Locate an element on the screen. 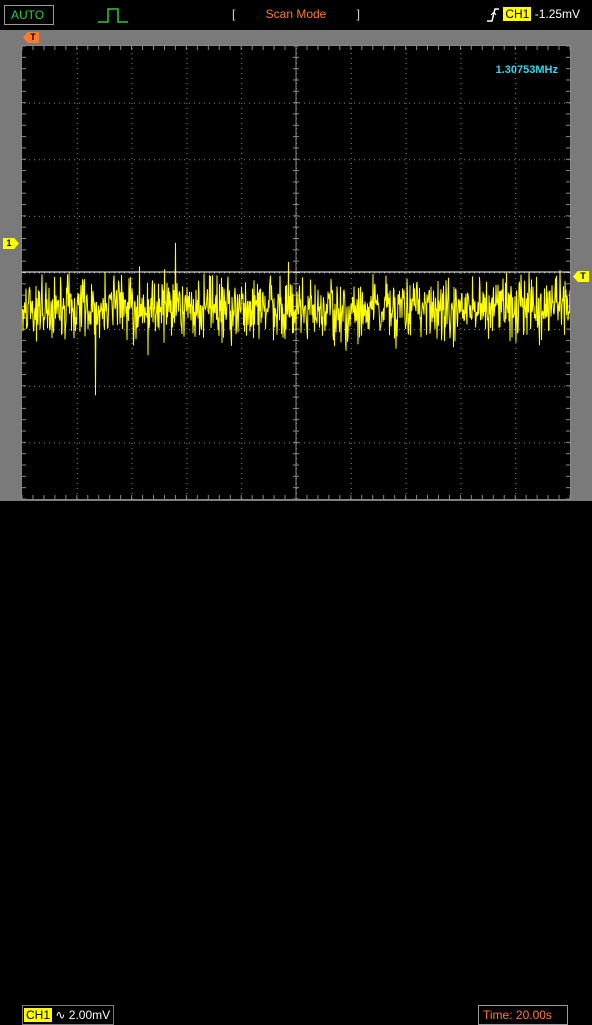 Image resolution: width=592 pixels, height=1025 pixels. channel-scale-value: 2.00mV is located at coordinates (89, 1015).